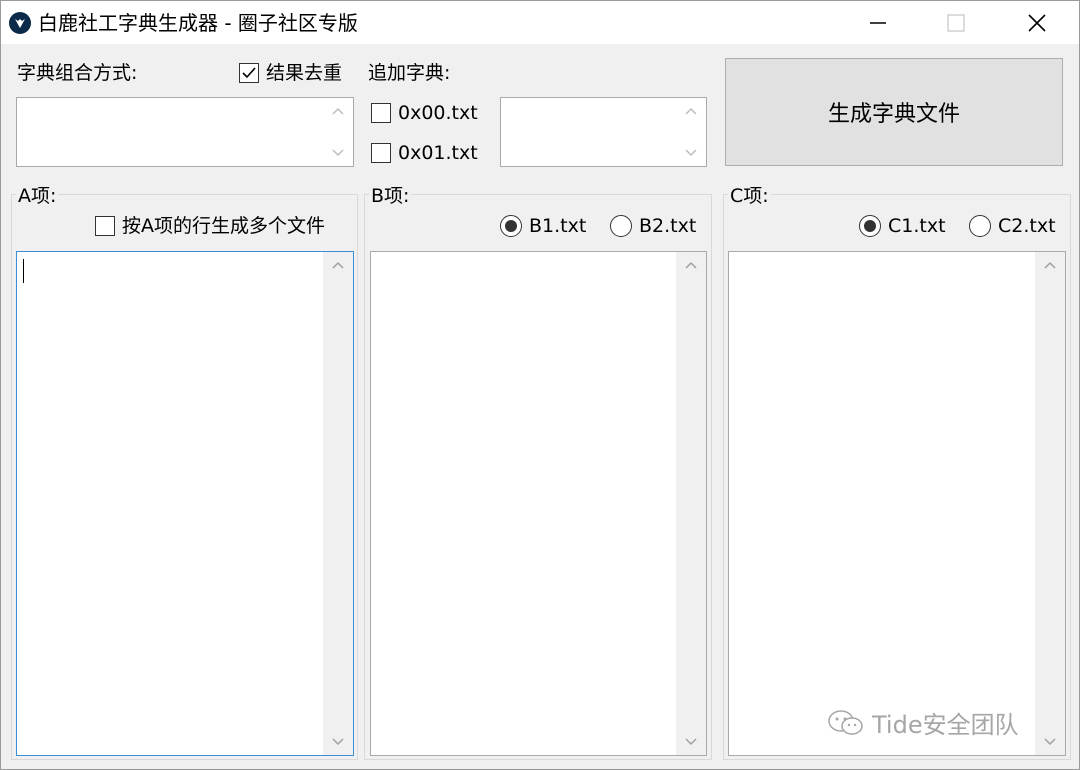 The width and height of the screenshot is (1080, 770). Describe the element at coordinates (621, 226) in the screenshot. I see `radio-b2` at that location.